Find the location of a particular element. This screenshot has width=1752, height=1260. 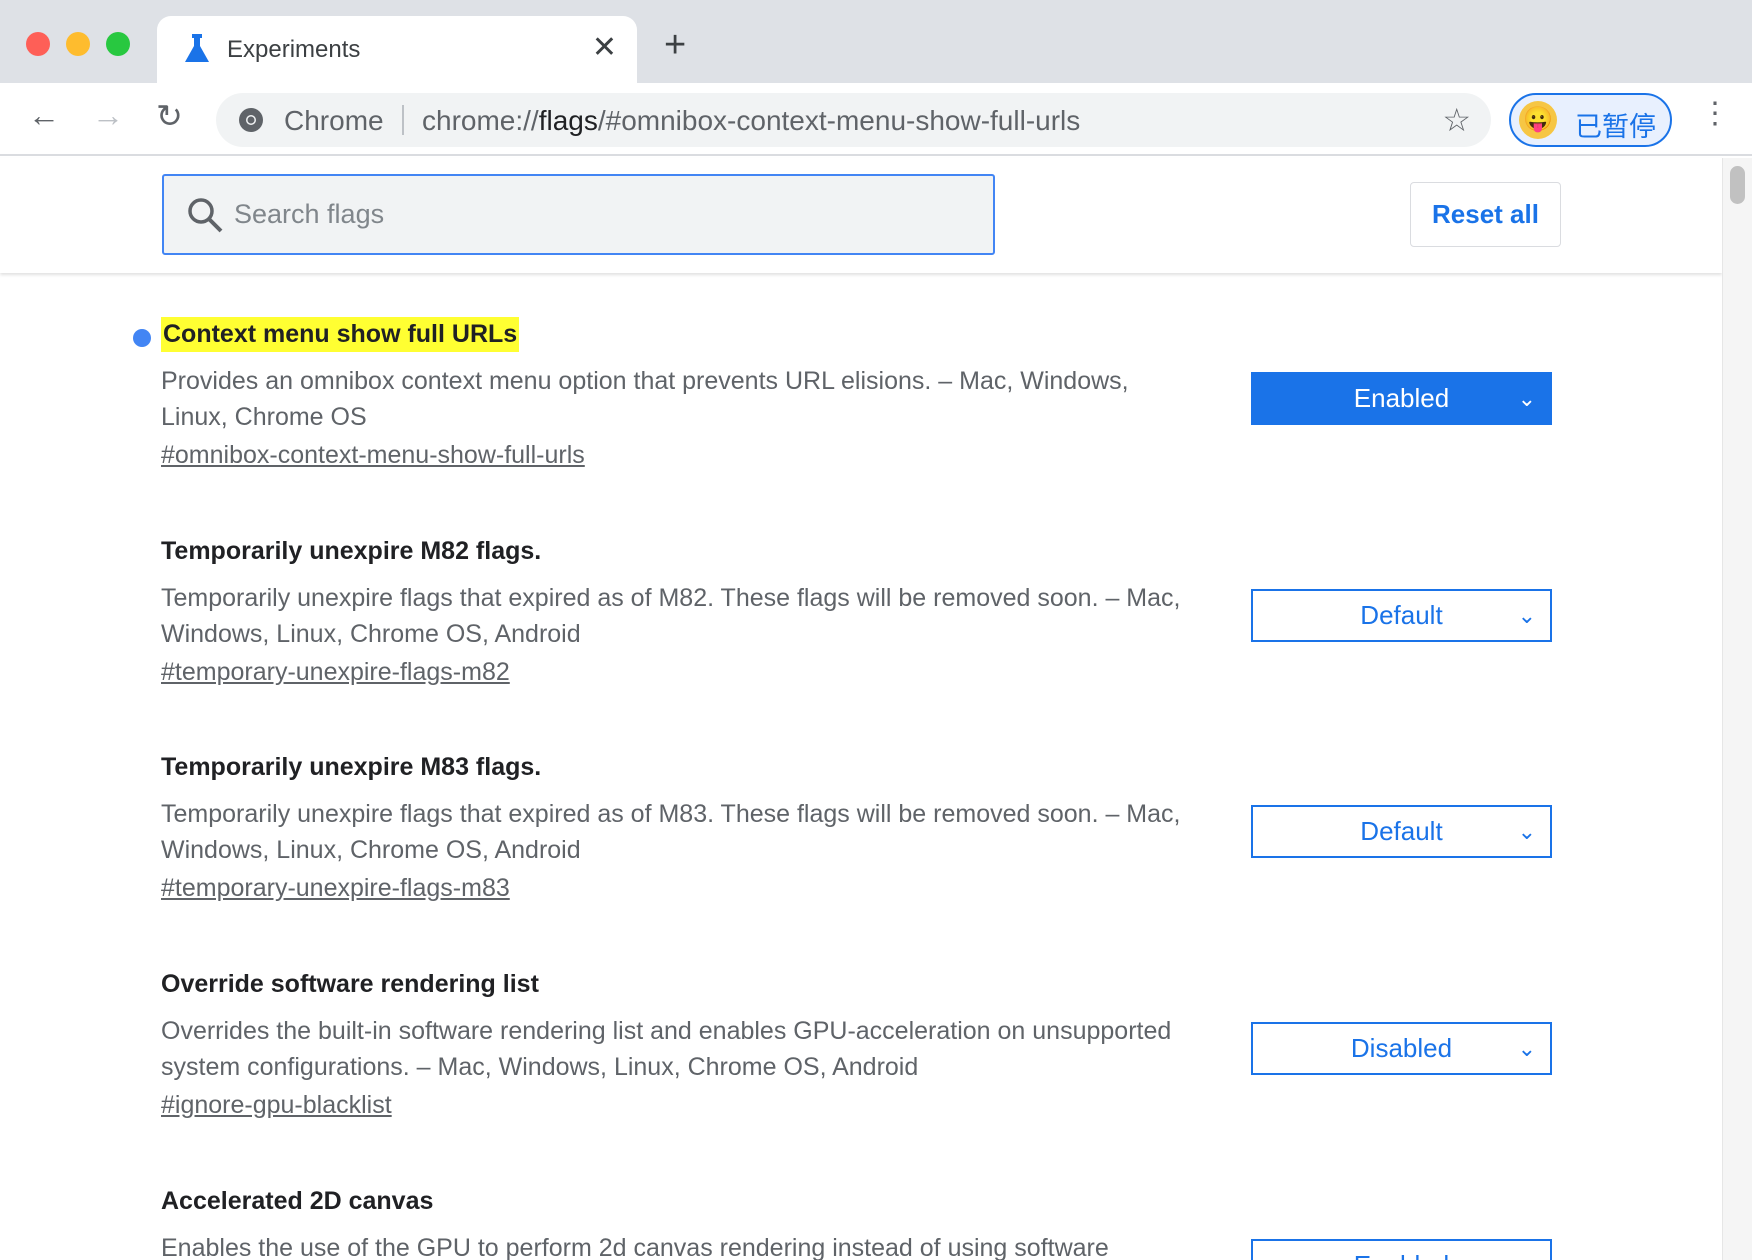

minimize-window-button is located at coordinates (78, 44).